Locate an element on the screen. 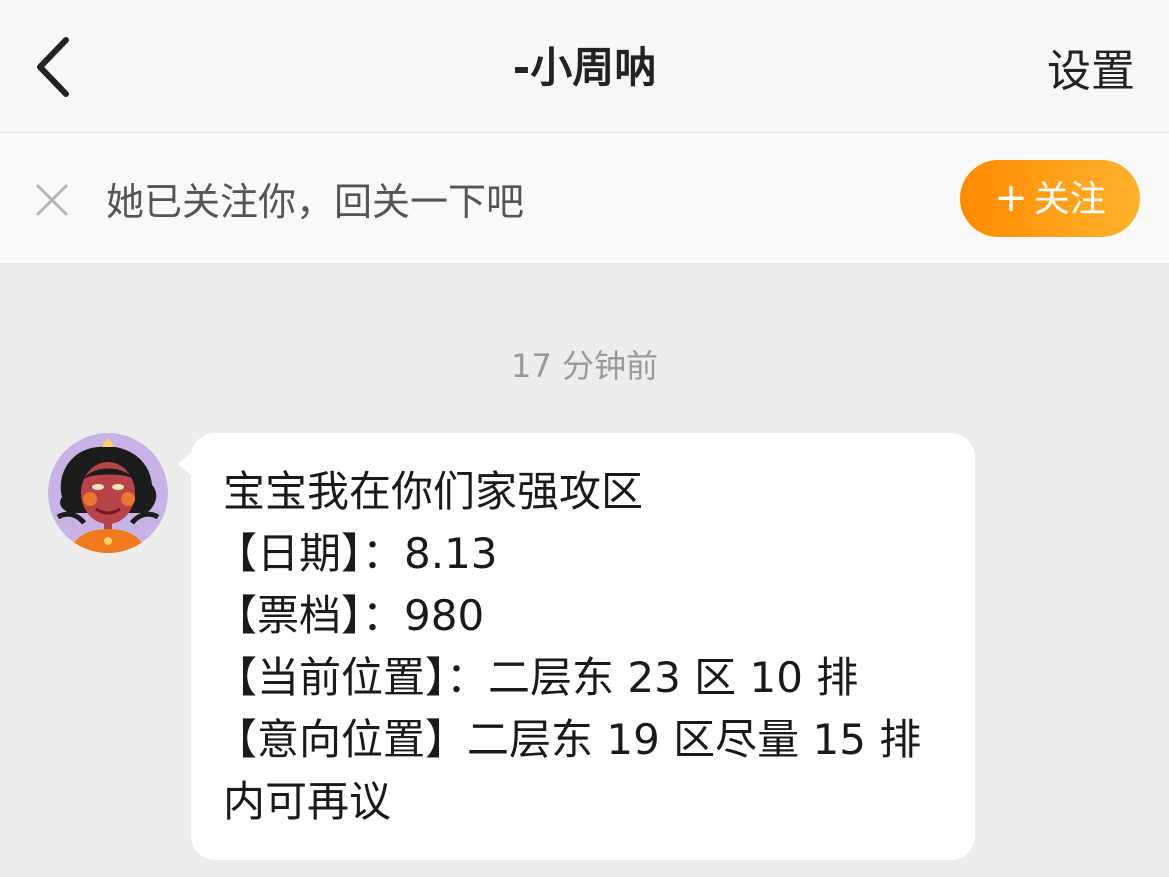 The image size is (1169, 877). message-line: 内可再议 is located at coordinates (307, 801).